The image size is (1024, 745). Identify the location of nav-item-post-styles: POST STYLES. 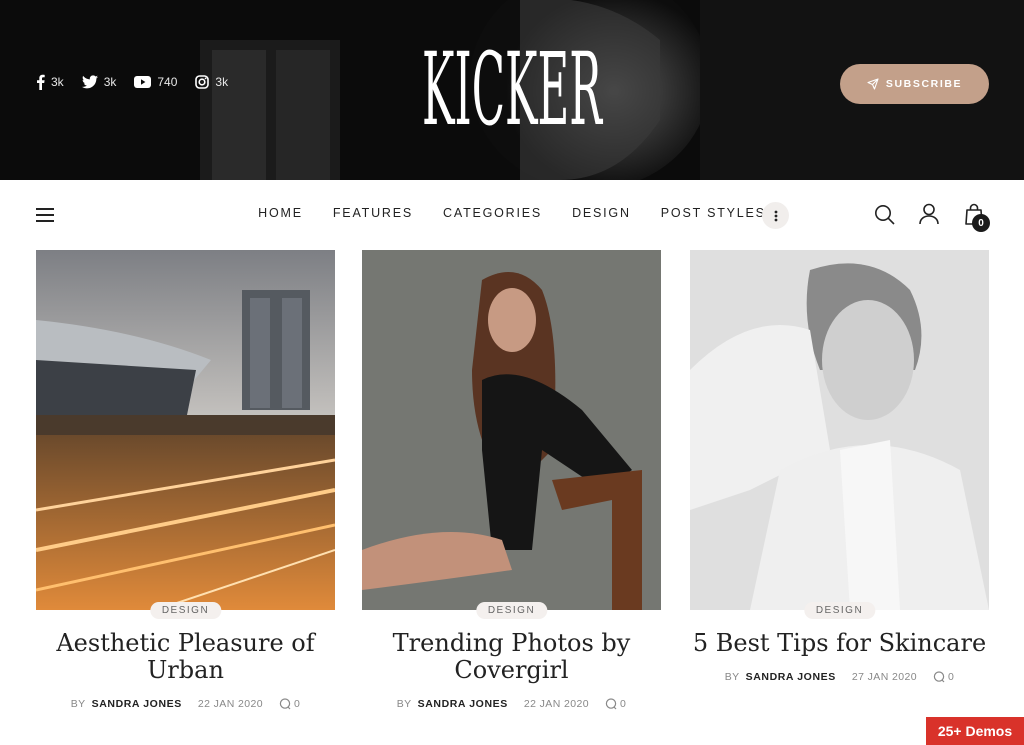
(713, 213).